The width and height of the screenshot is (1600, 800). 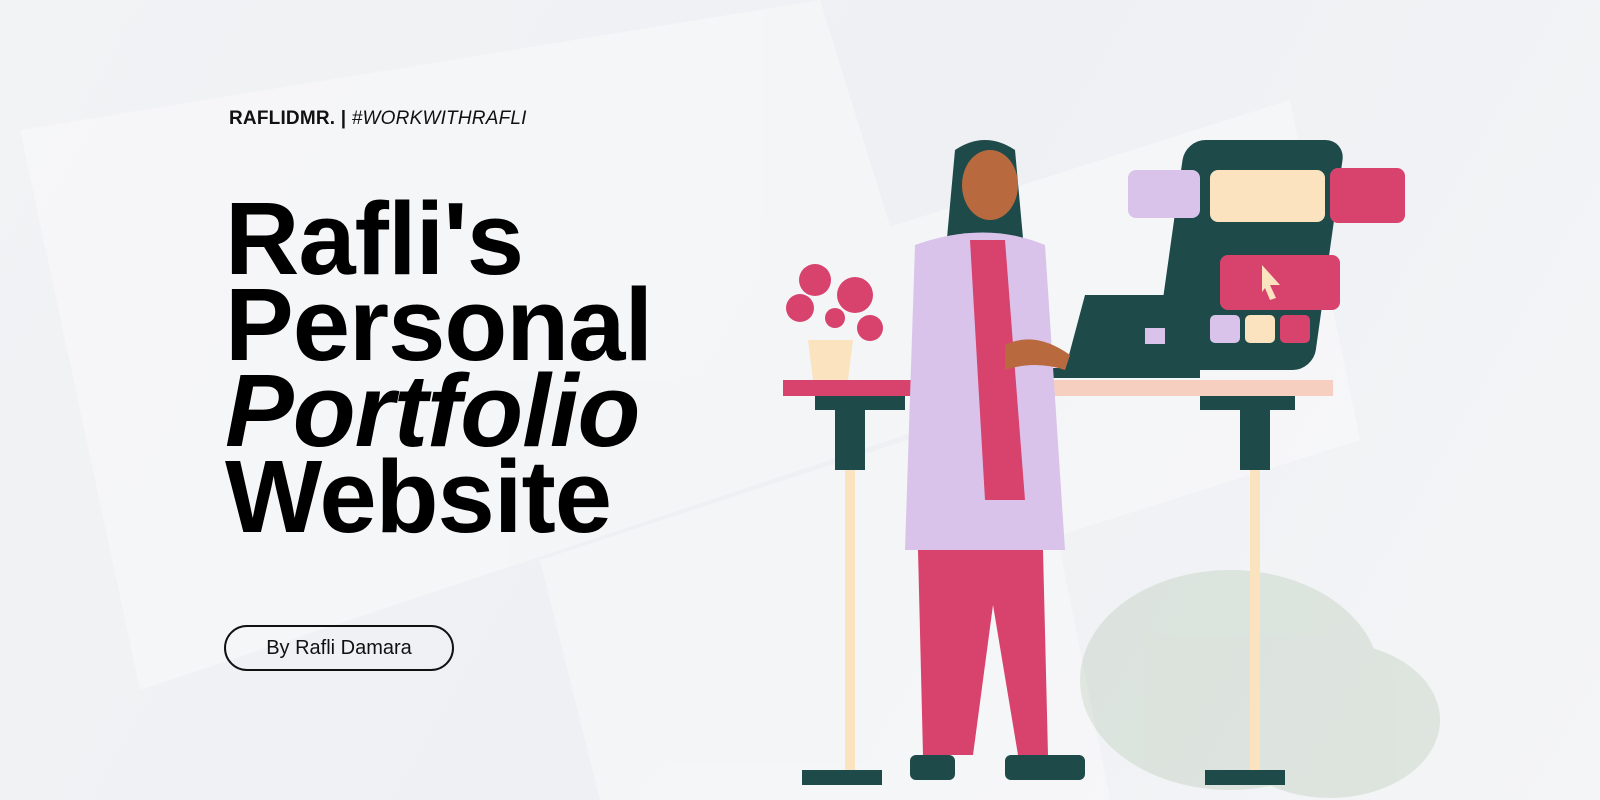 I want to click on brand-name: RAFLIDMR. |, so click(x=288, y=118).